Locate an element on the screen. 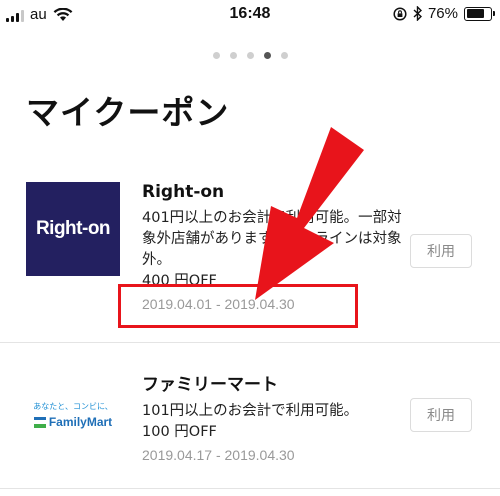 The width and height of the screenshot is (500, 496). familymart-tagline: あなたと、コンビに、 is located at coordinates (73, 406).